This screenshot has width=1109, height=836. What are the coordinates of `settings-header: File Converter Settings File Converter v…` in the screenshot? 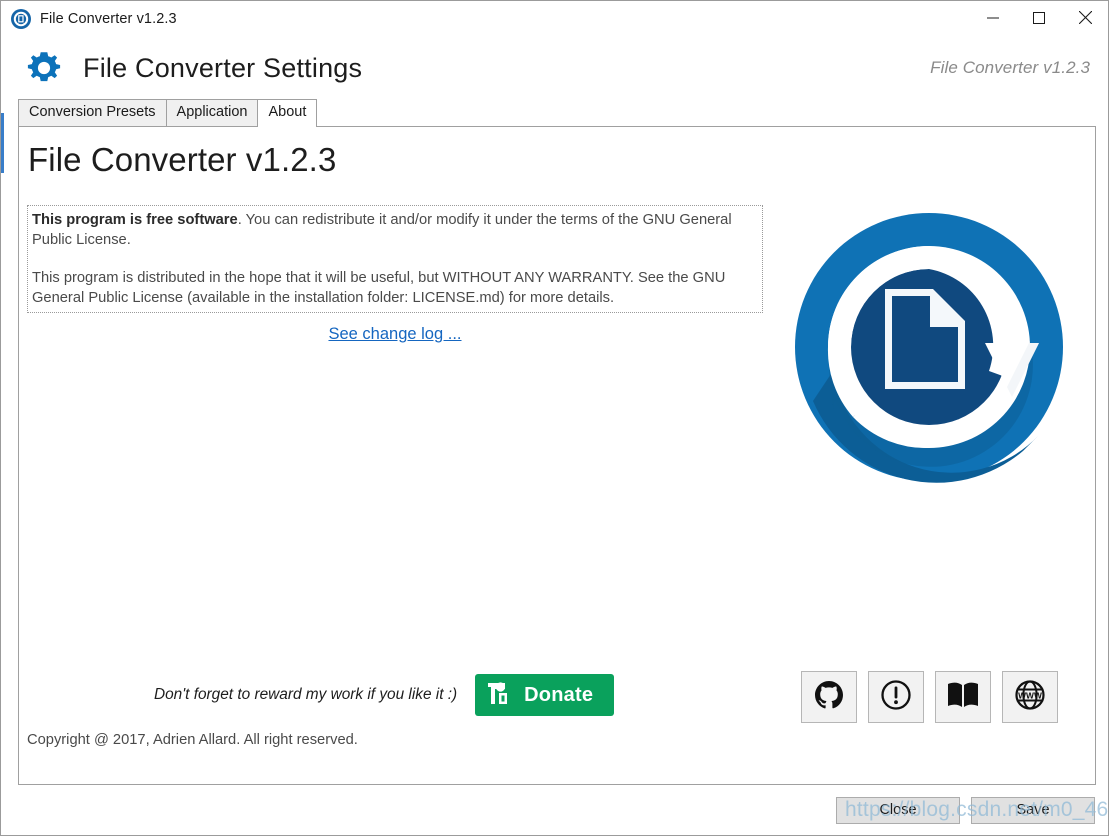 It's located at (554, 68).